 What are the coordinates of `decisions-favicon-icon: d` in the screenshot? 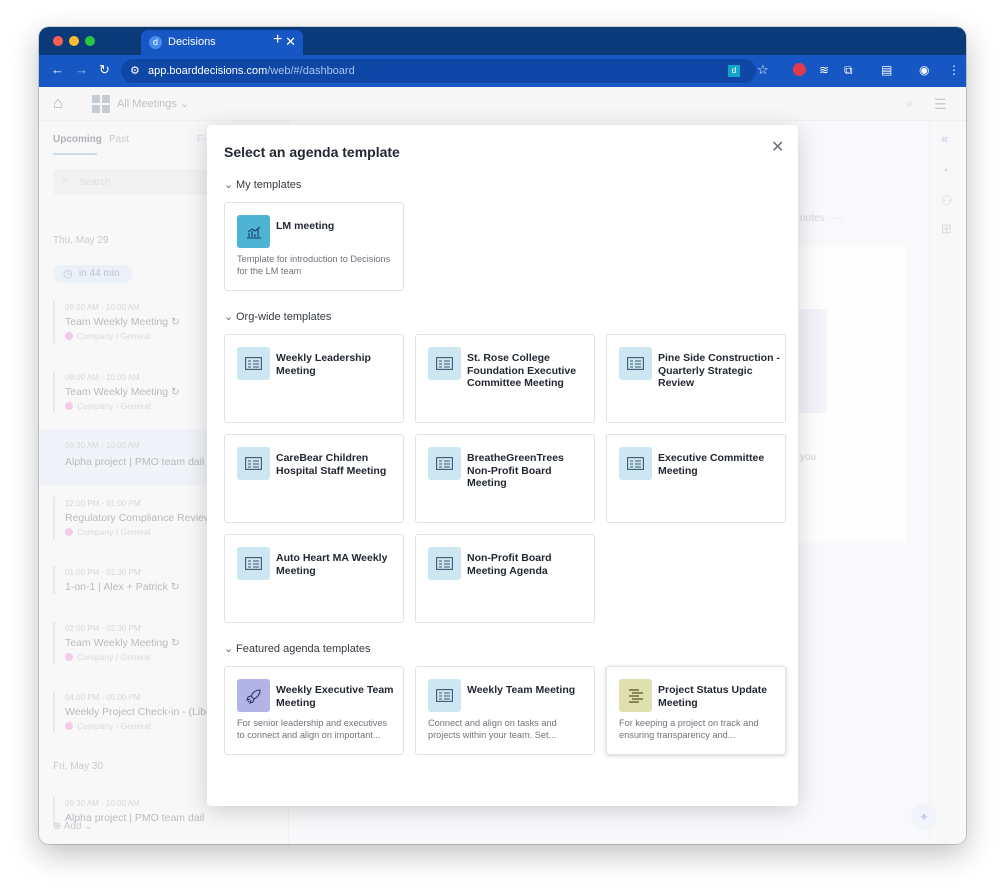 It's located at (155, 42).